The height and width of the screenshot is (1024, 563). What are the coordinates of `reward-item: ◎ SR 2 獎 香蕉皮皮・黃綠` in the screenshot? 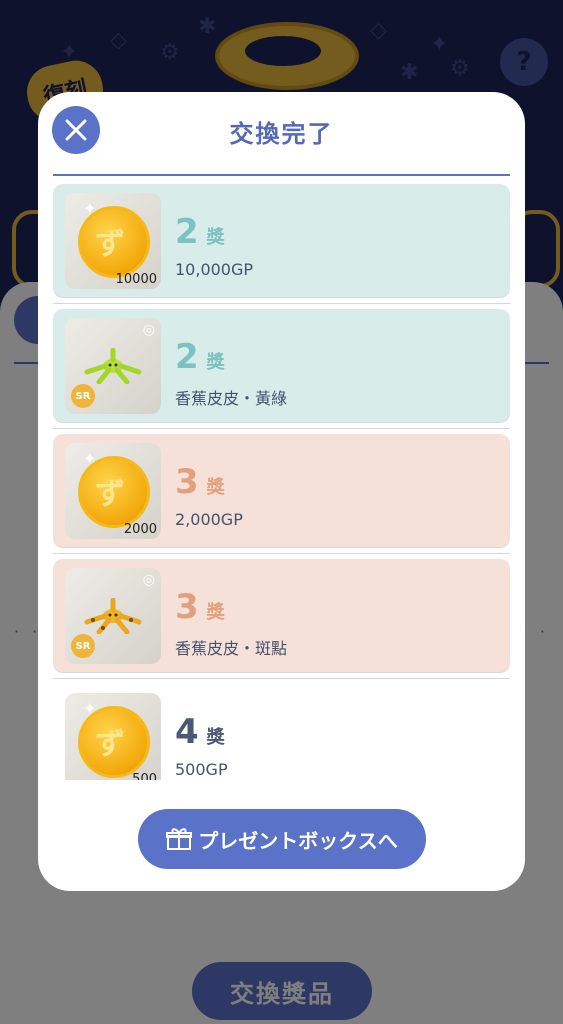 It's located at (281, 369).